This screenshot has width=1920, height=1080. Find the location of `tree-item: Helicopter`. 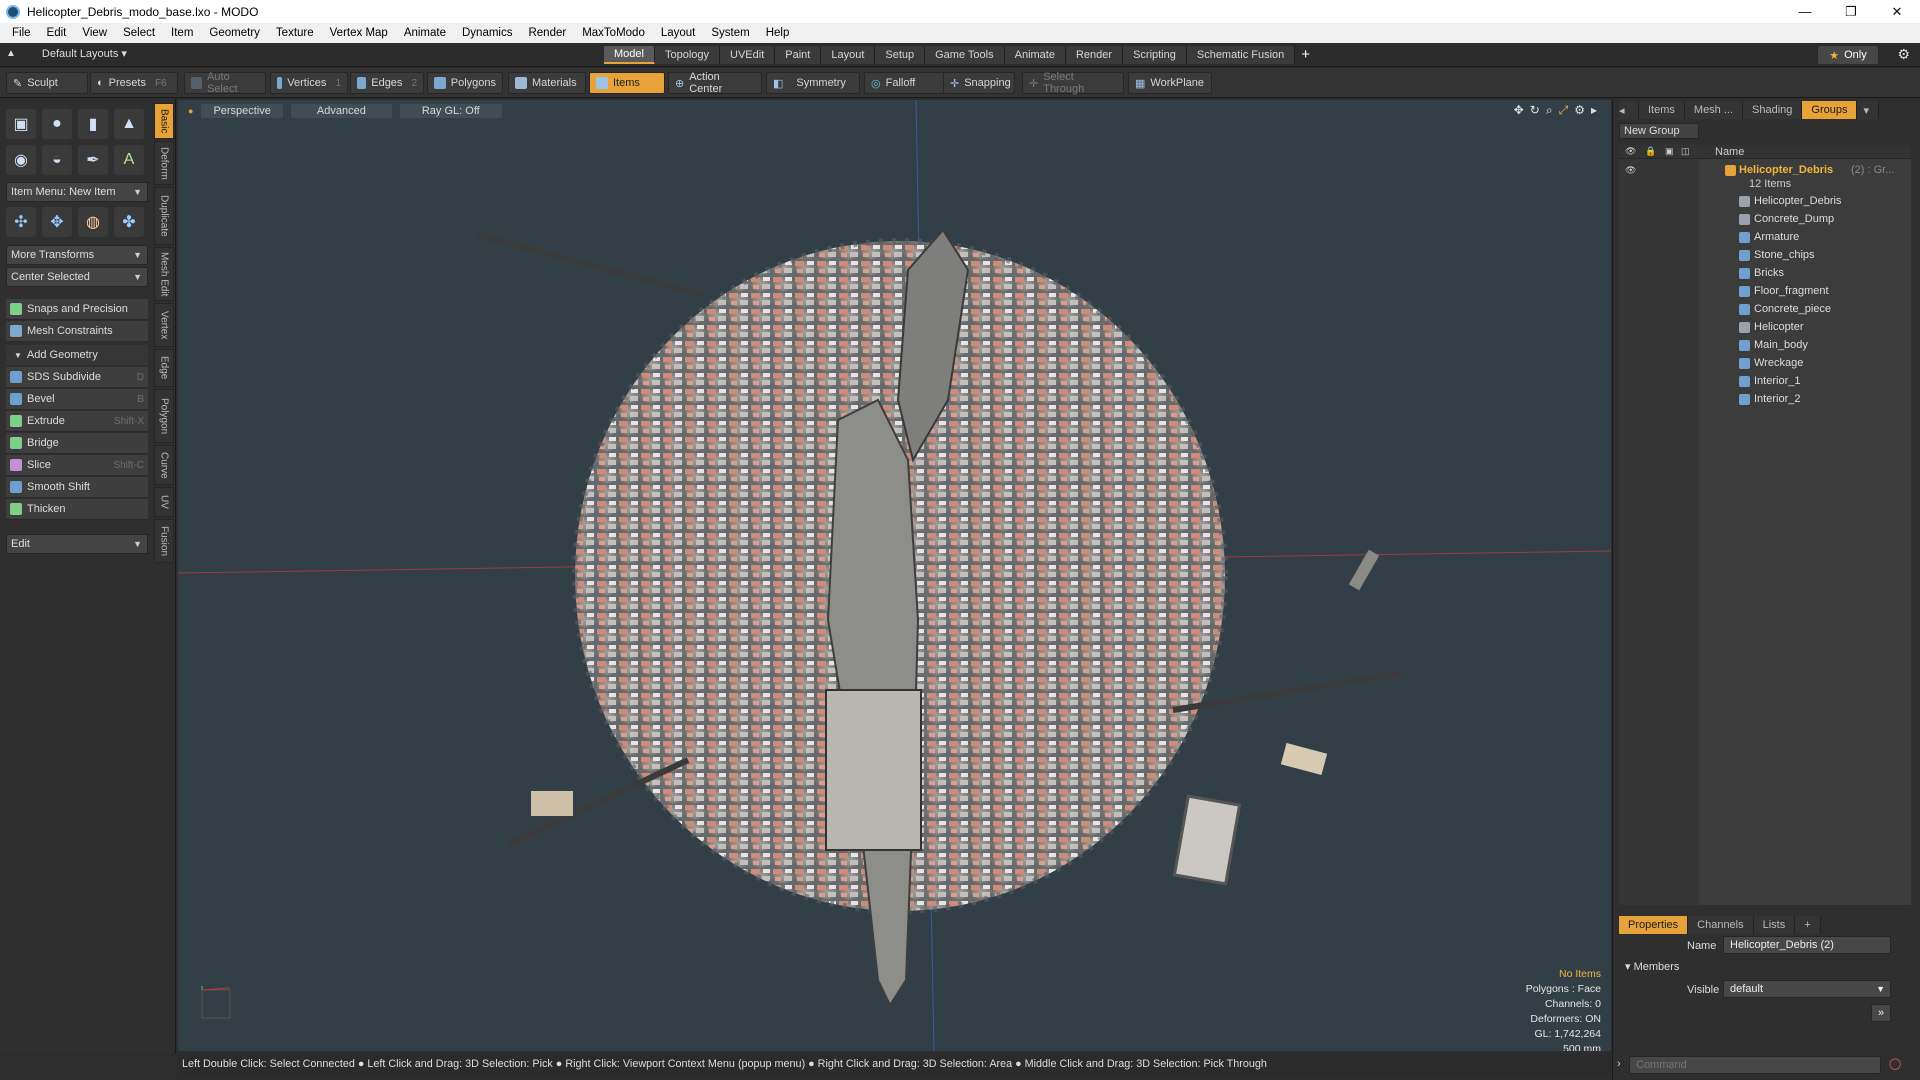

tree-item: Helicopter is located at coordinates (1765, 327).